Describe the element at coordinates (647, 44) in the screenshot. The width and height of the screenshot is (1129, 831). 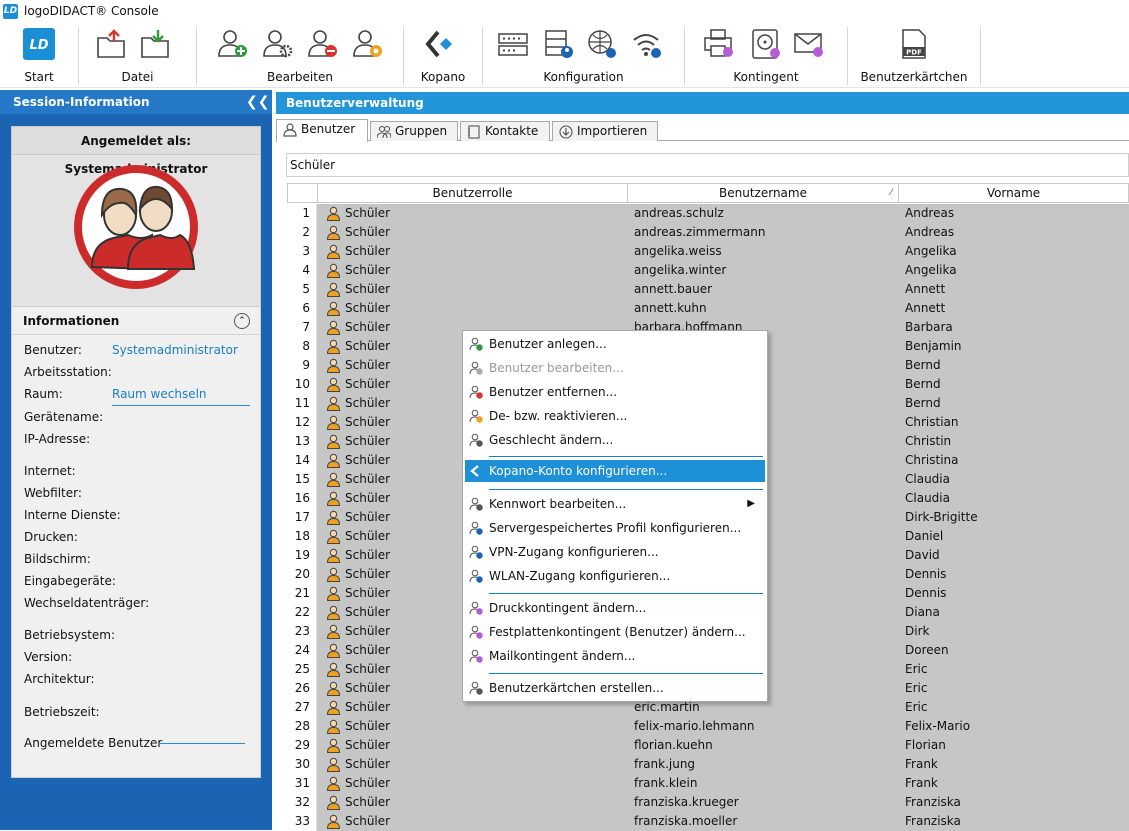
I see `wlan-icon` at that location.